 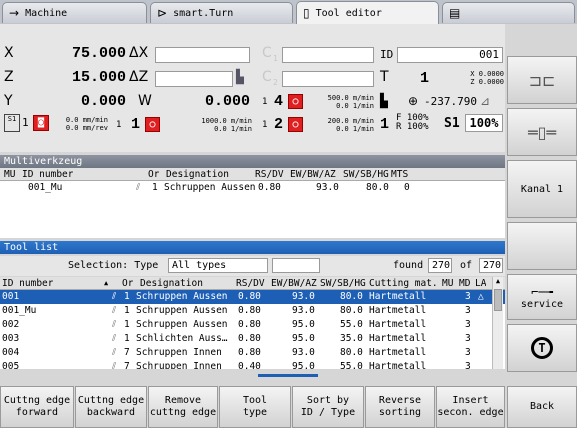 I want to click on scroll-up-icon: ▲, so click(x=498, y=282).